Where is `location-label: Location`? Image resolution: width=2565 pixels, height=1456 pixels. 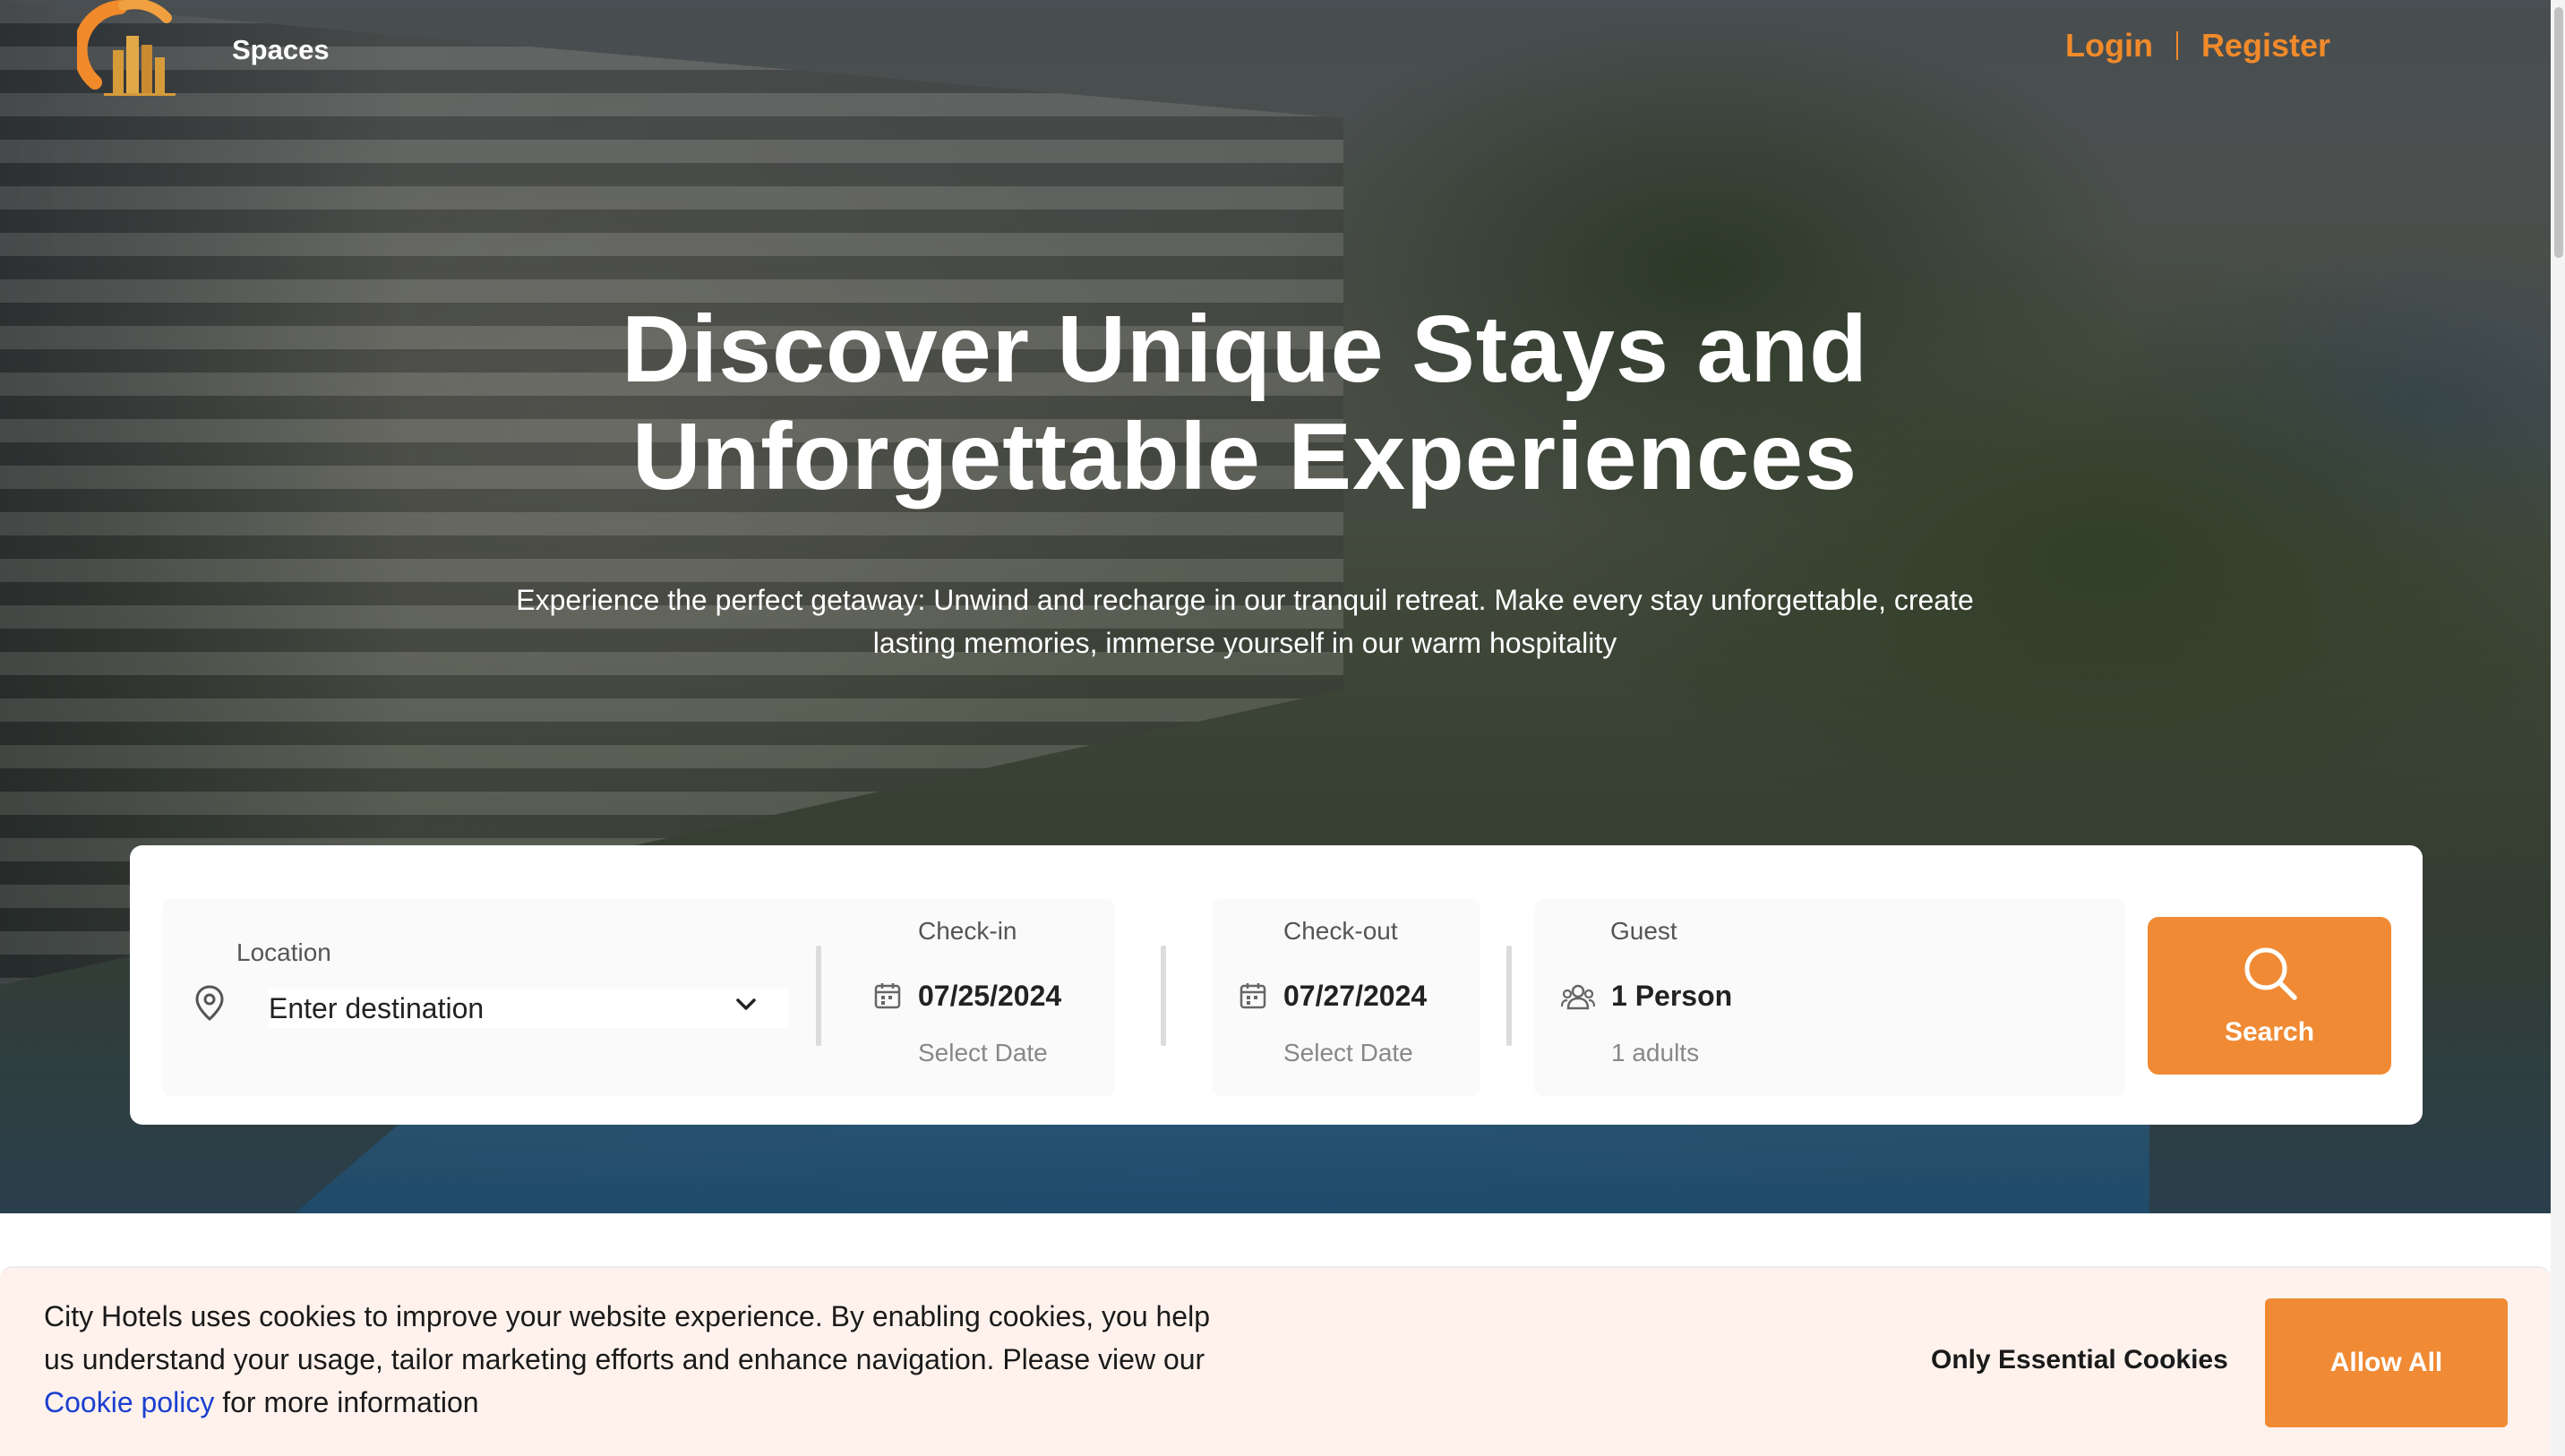 location-label: Location is located at coordinates (283, 952).